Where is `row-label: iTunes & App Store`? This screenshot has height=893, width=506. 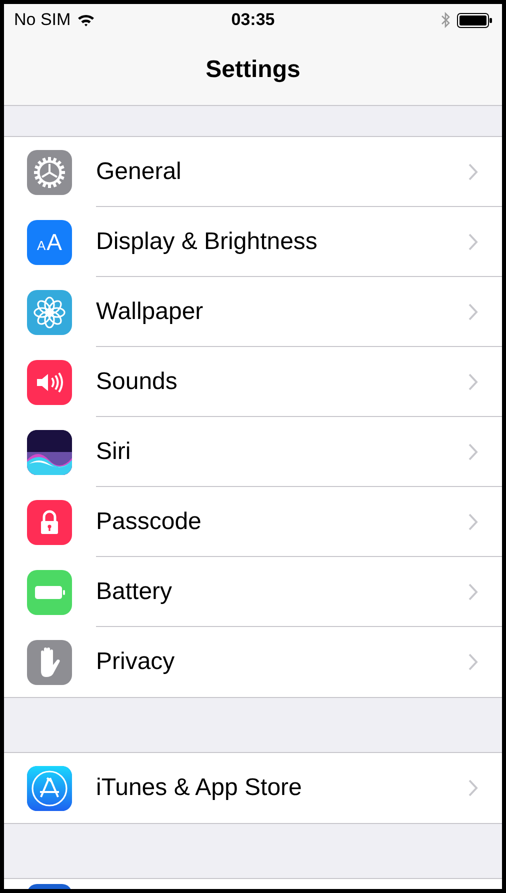 row-label: iTunes & App Store is located at coordinates (199, 788).